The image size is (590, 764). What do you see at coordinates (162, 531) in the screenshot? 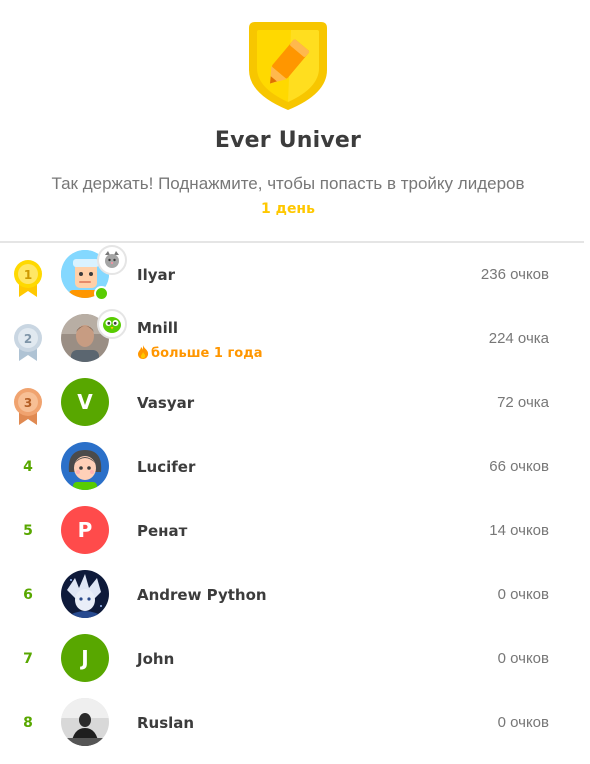
I see `user-name: Ренат` at bounding box center [162, 531].